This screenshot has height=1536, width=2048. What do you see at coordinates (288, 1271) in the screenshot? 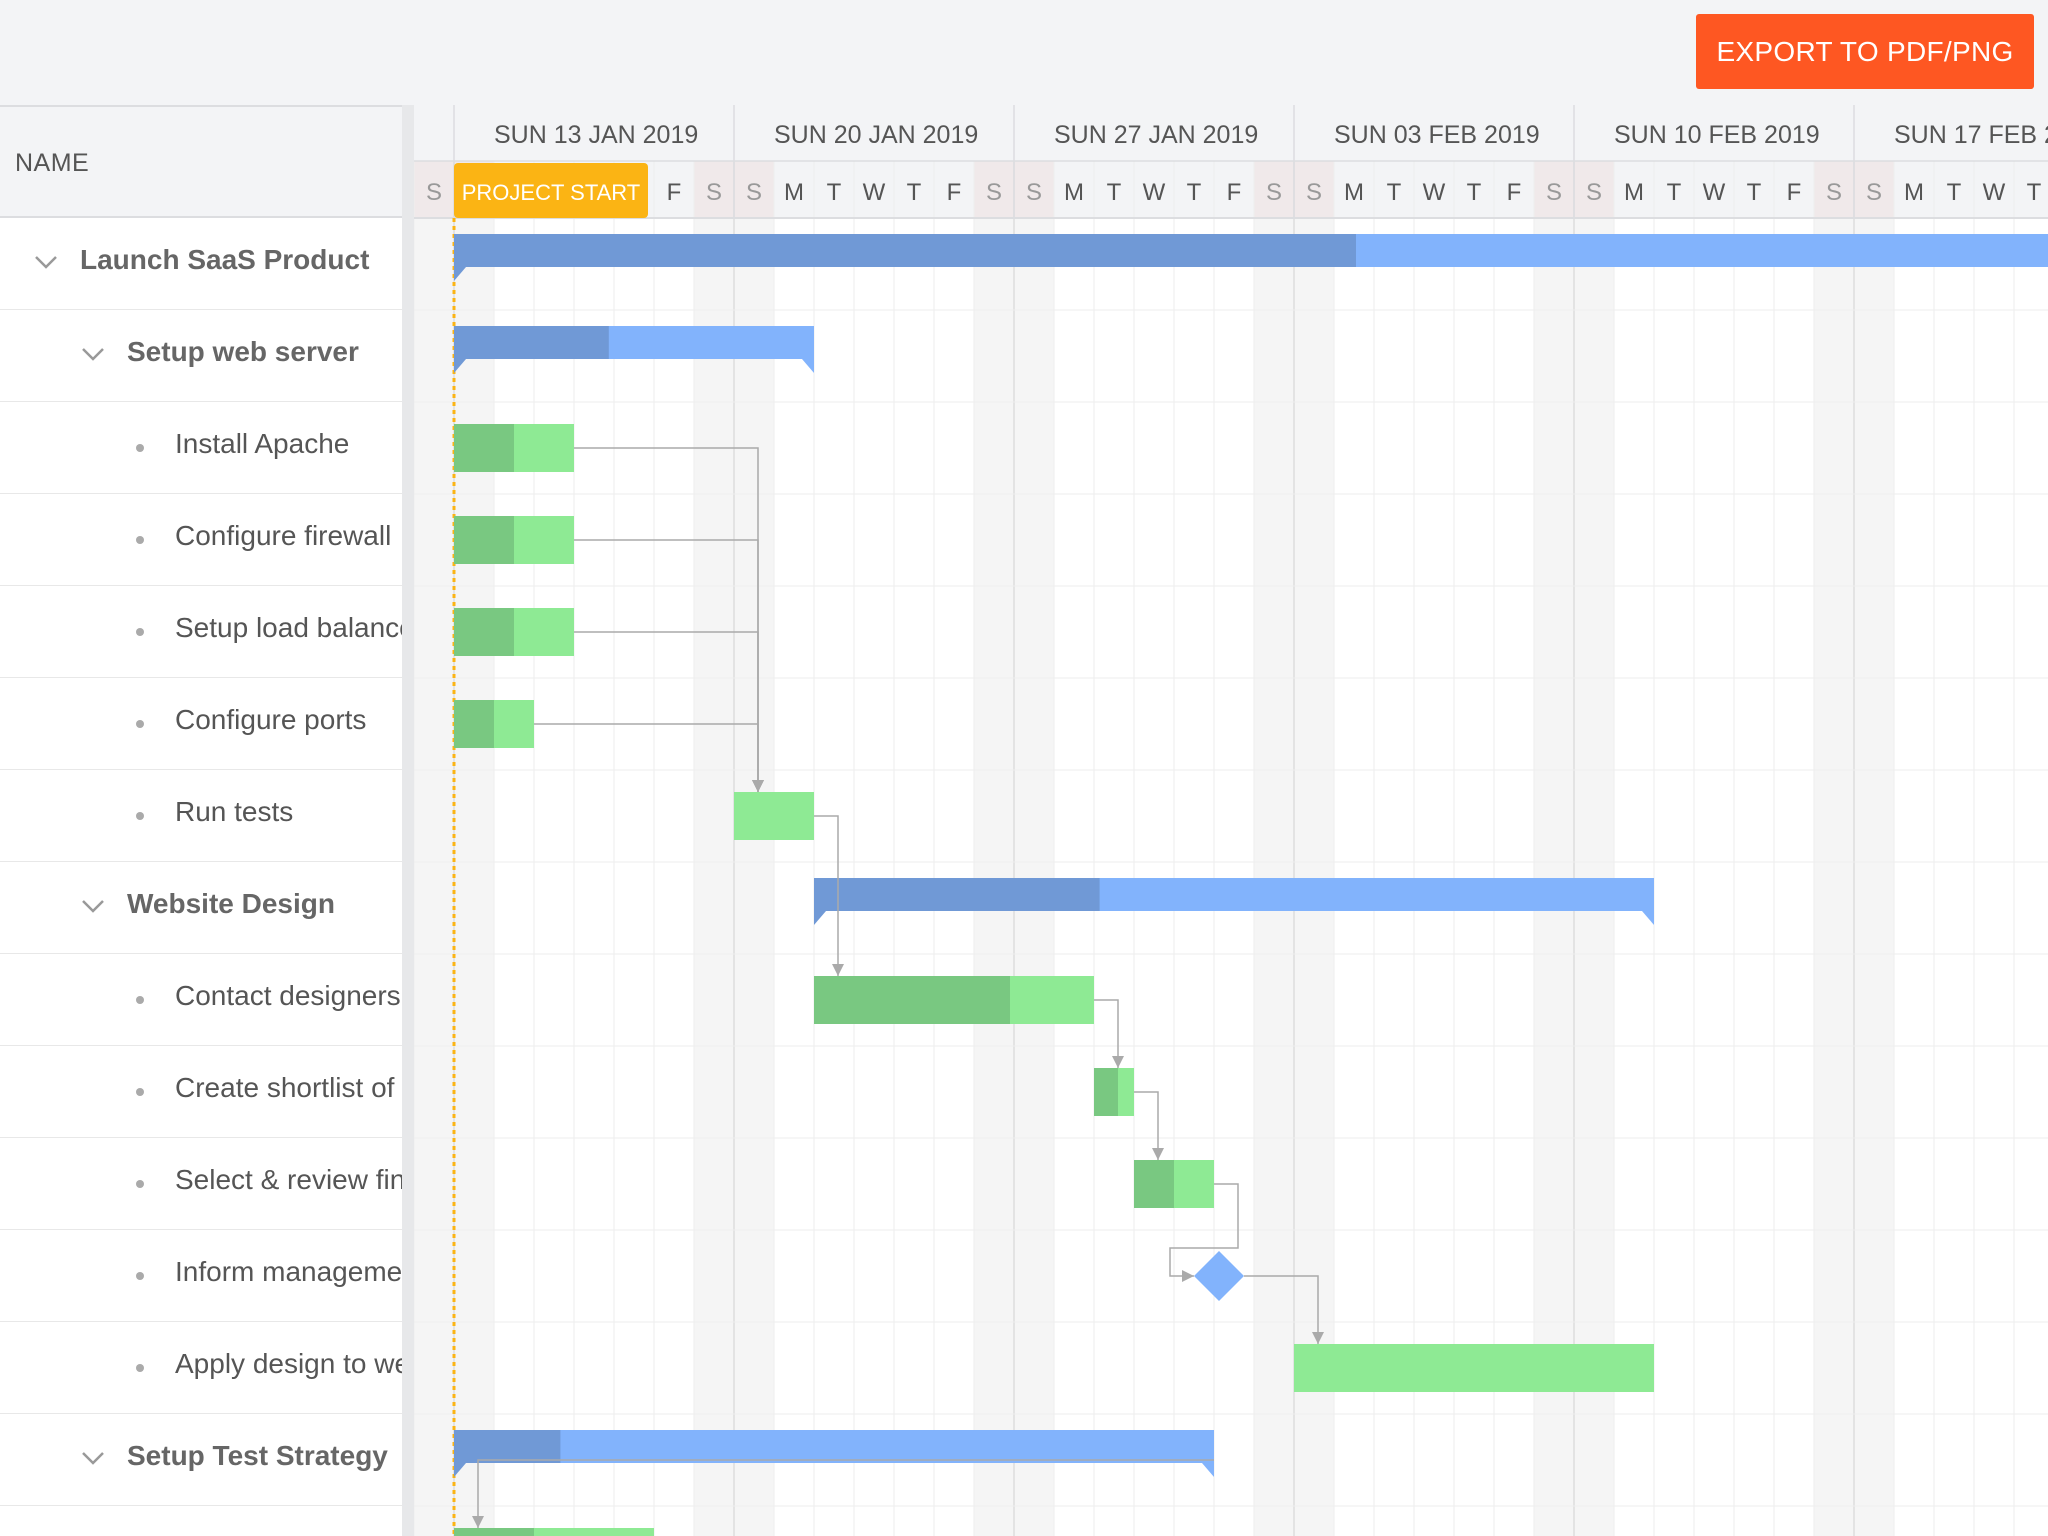
I see `task-name: Inform management about decision` at bounding box center [288, 1271].